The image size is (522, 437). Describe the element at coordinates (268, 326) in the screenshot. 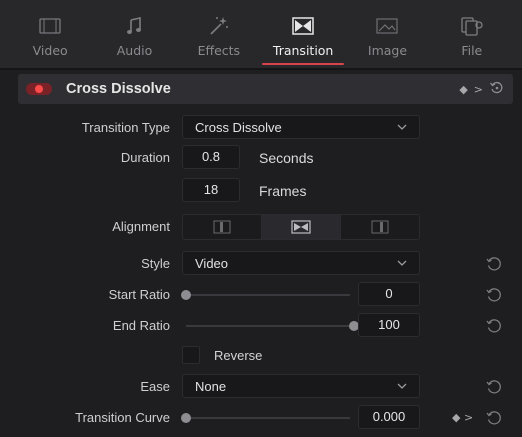

I see `end-ratio-slider-track` at that location.